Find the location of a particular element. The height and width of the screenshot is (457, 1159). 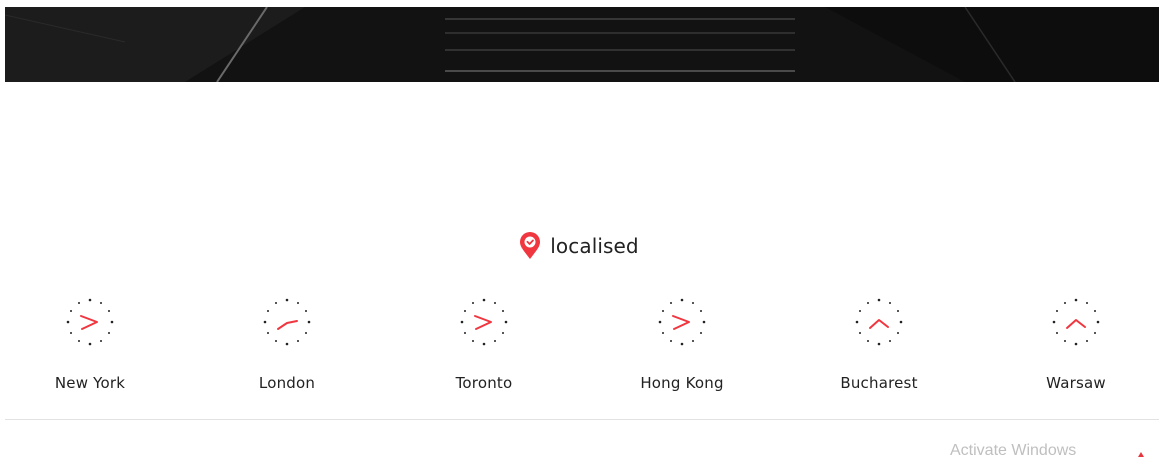

city-clock-london: London is located at coordinates (287, 344).